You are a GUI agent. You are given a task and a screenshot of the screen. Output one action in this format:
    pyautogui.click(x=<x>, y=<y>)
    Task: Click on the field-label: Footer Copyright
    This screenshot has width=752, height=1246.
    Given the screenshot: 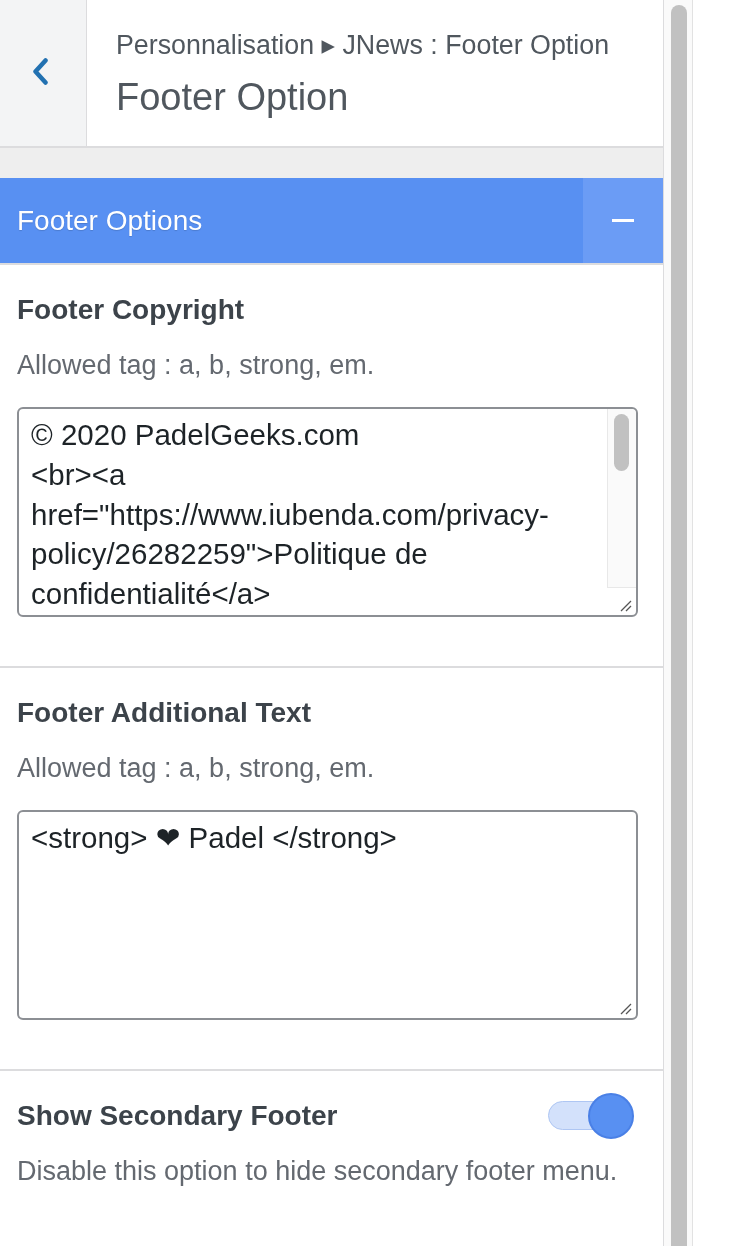 What is the action you would take?
    pyautogui.click(x=131, y=310)
    